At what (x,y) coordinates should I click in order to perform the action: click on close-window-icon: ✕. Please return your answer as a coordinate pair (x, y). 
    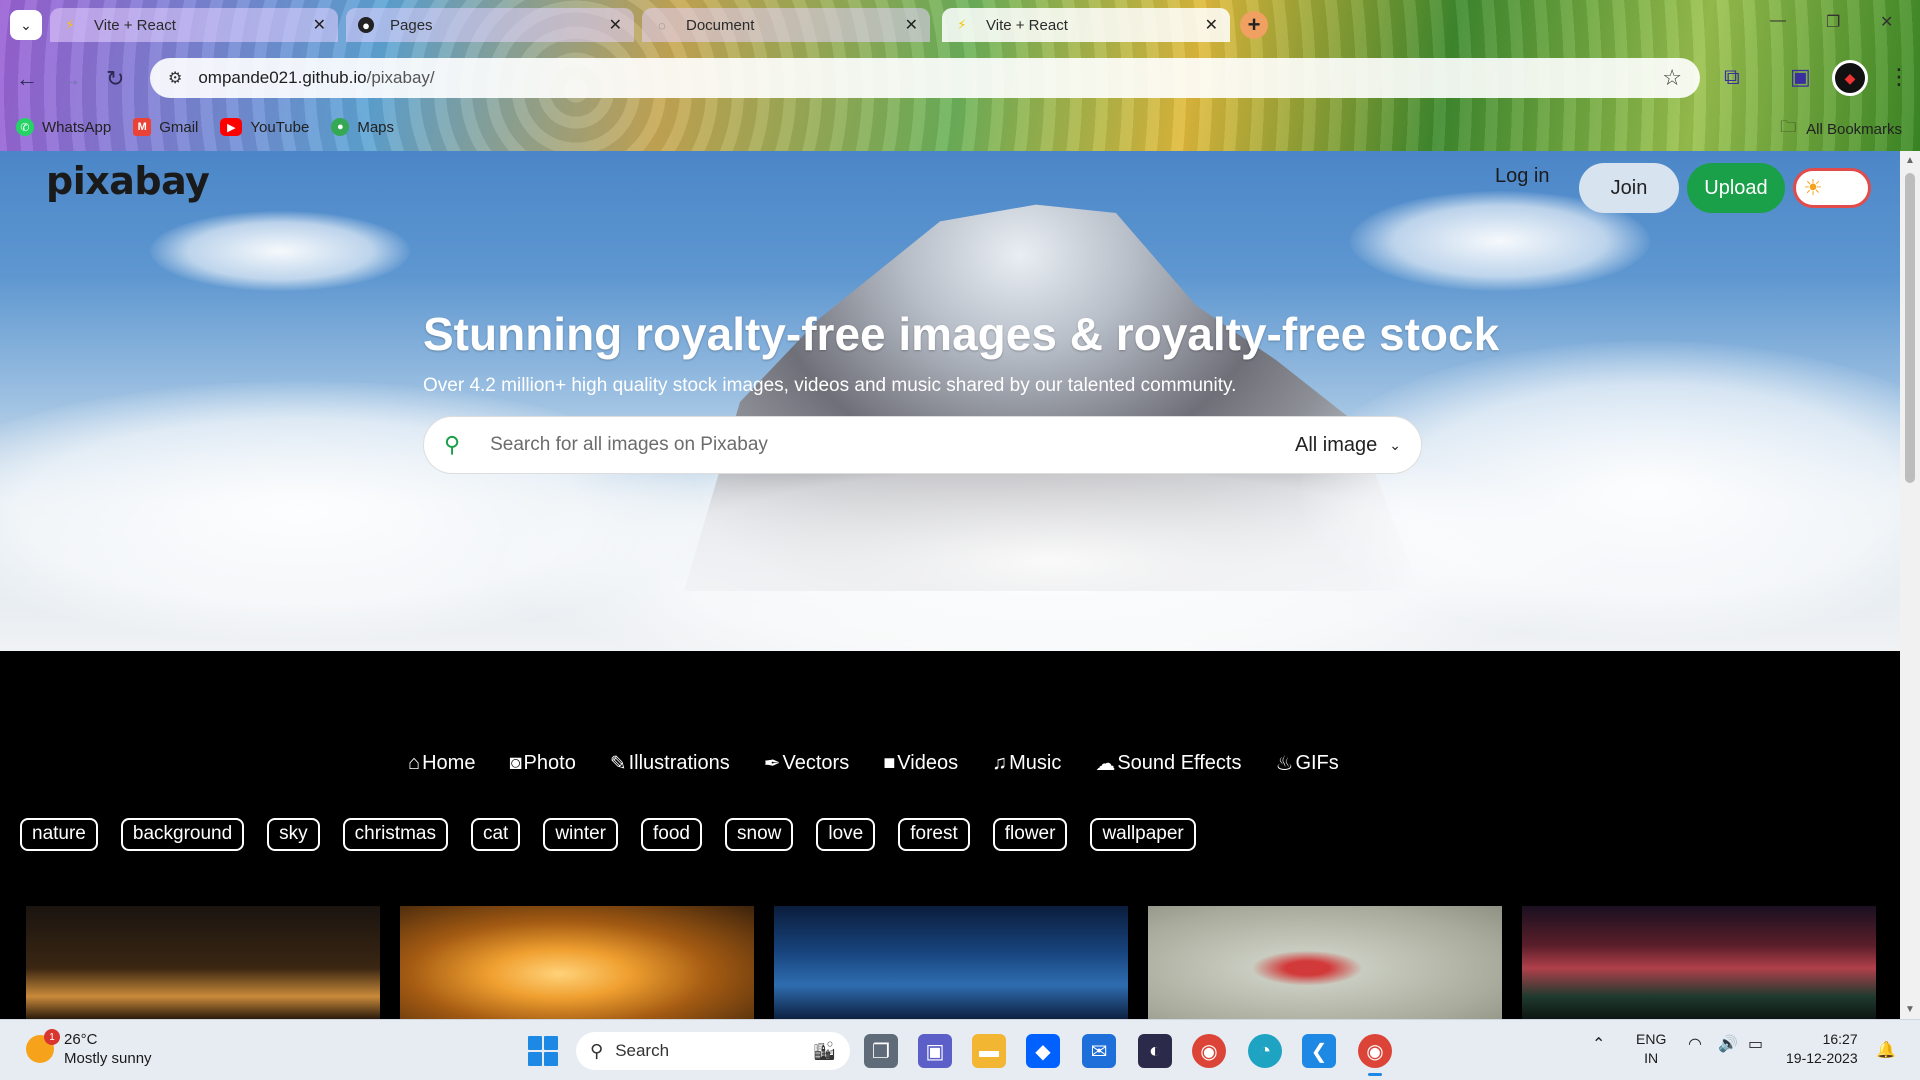
    Looking at the image, I should click on (1886, 22).